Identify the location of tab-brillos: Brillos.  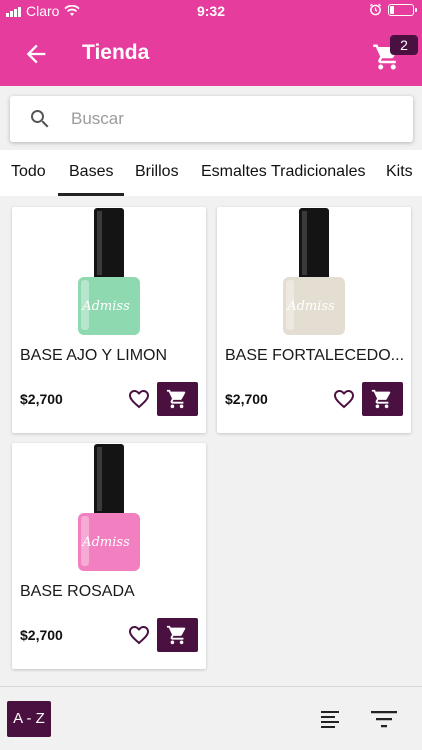
(157, 172).